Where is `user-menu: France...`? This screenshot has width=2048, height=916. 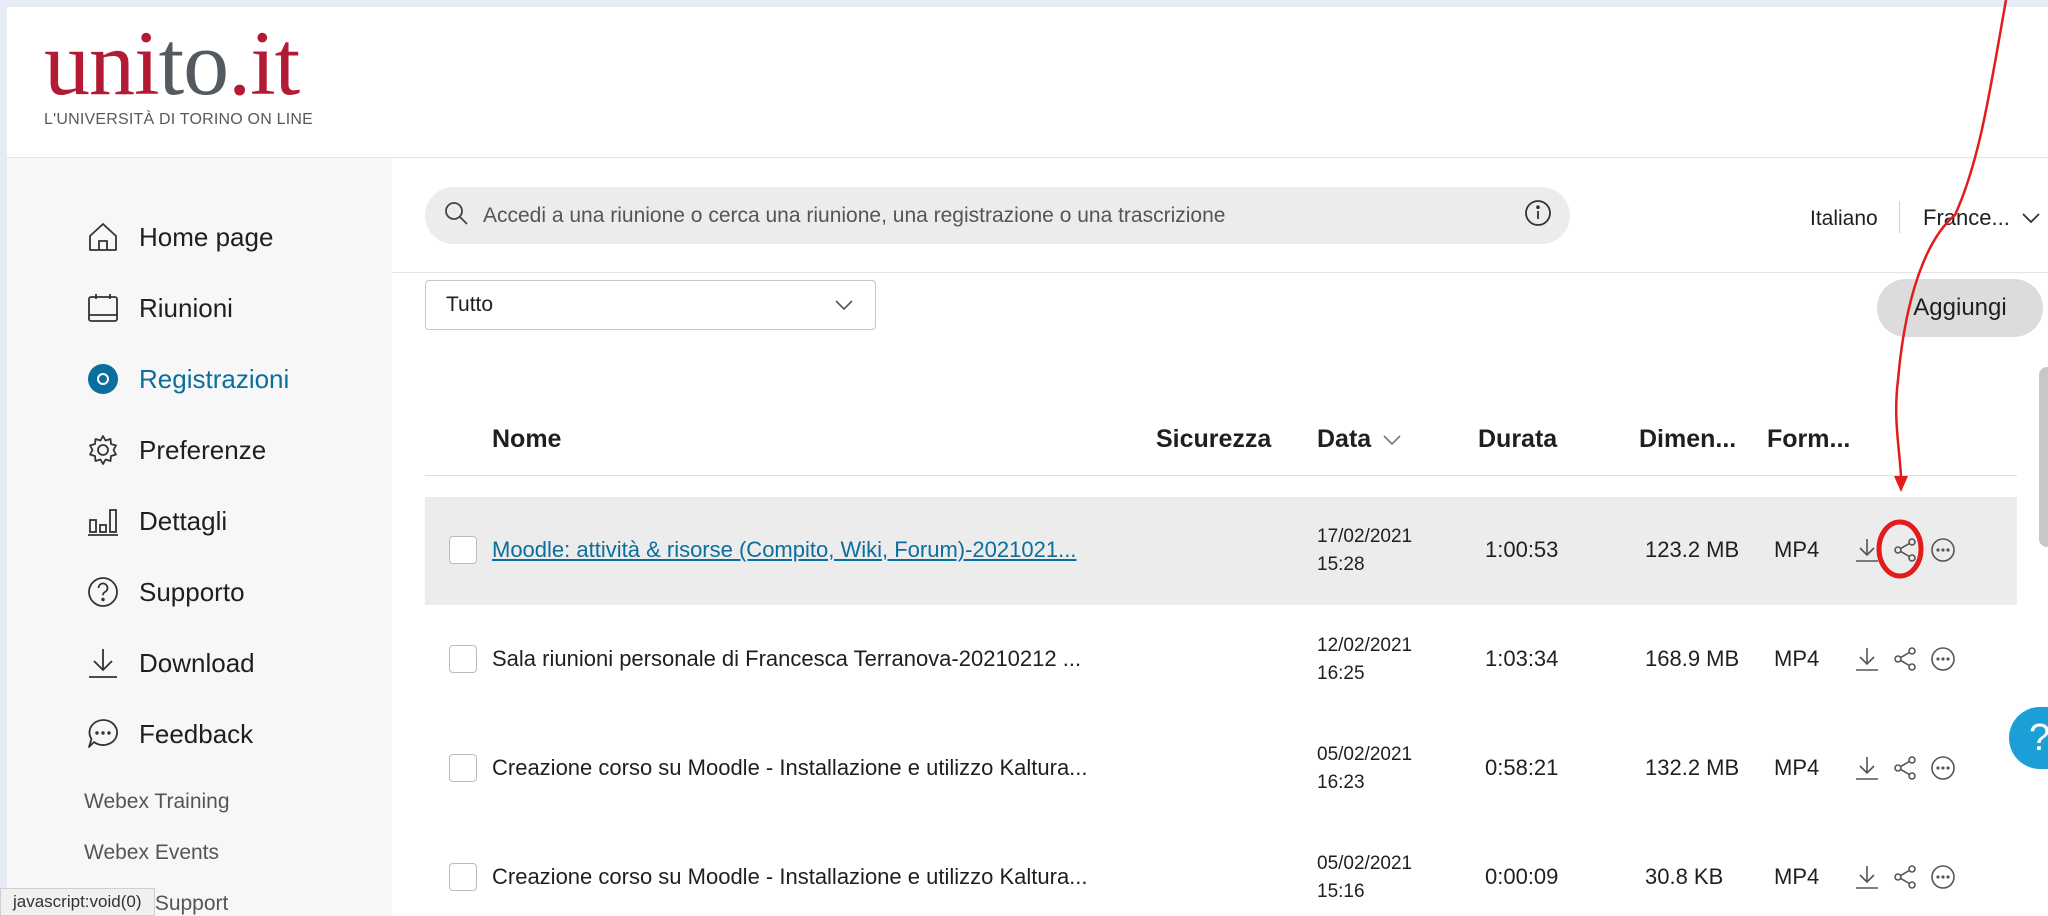 user-menu: France... is located at coordinates (1982, 218).